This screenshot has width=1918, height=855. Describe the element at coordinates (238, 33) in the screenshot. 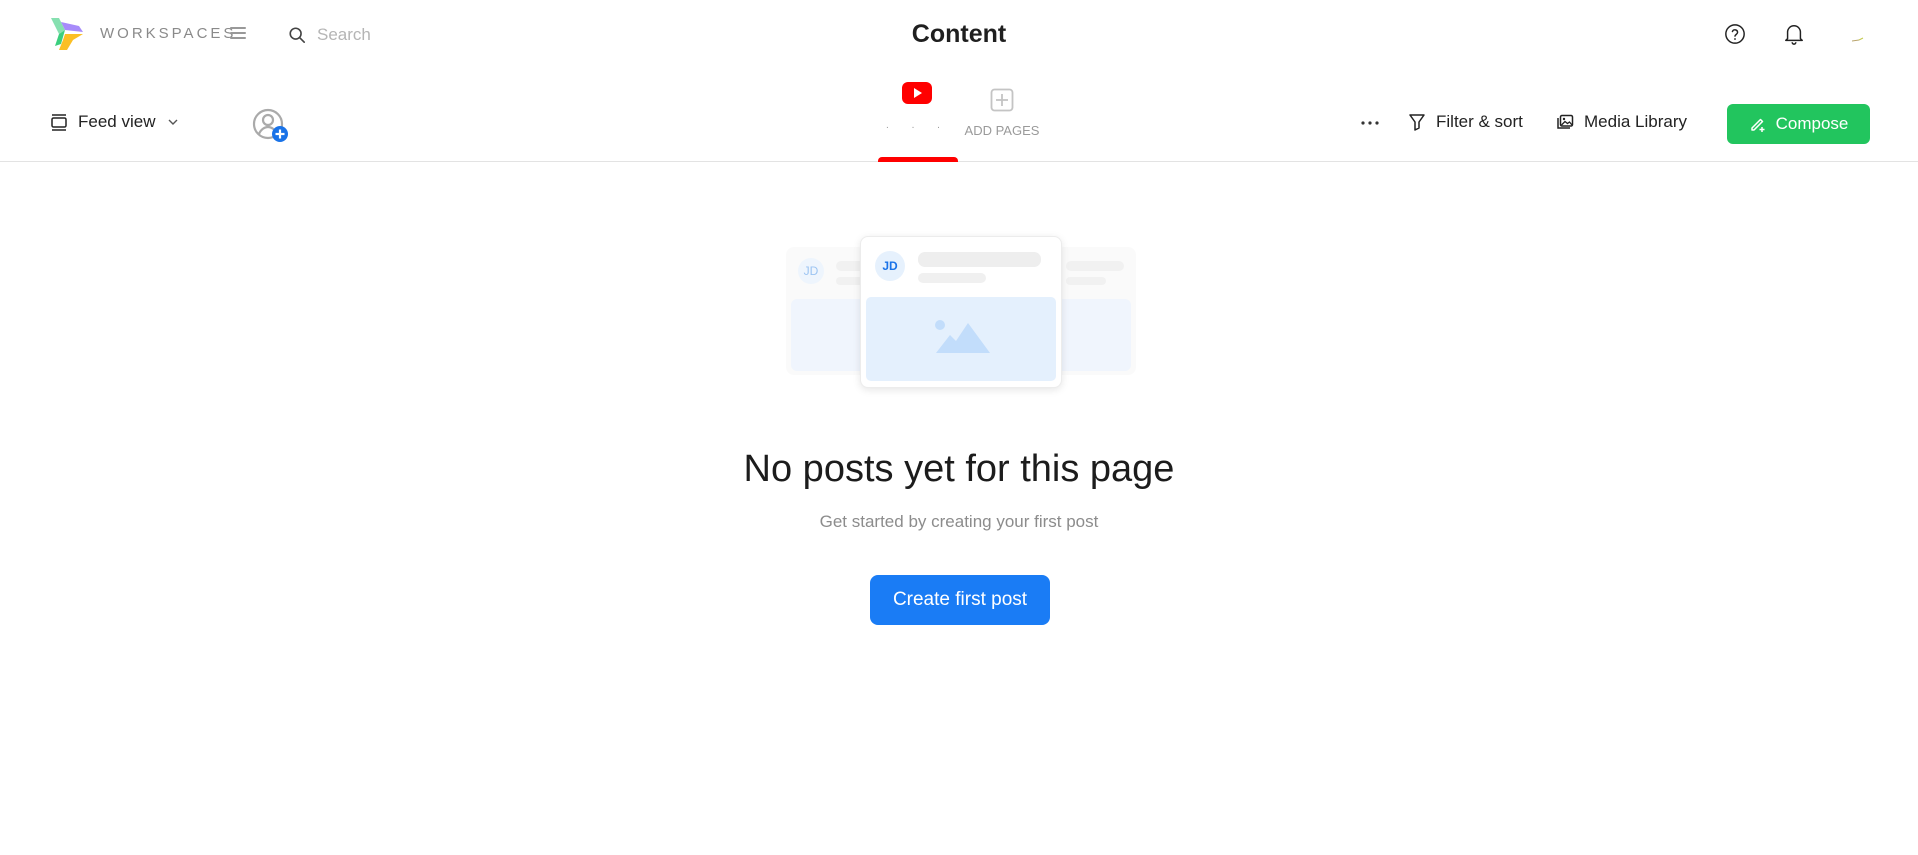

I see `hamburger-menu-icon` at that location.